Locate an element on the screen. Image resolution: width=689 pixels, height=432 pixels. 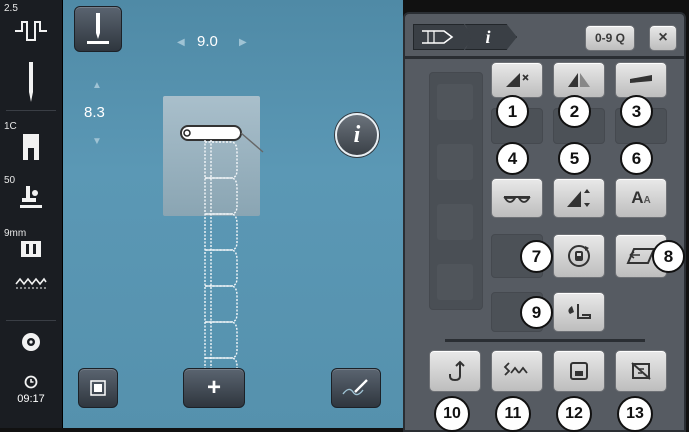
stitch-width-increase-arrow: ▶ is located at coordinates (243, 42).